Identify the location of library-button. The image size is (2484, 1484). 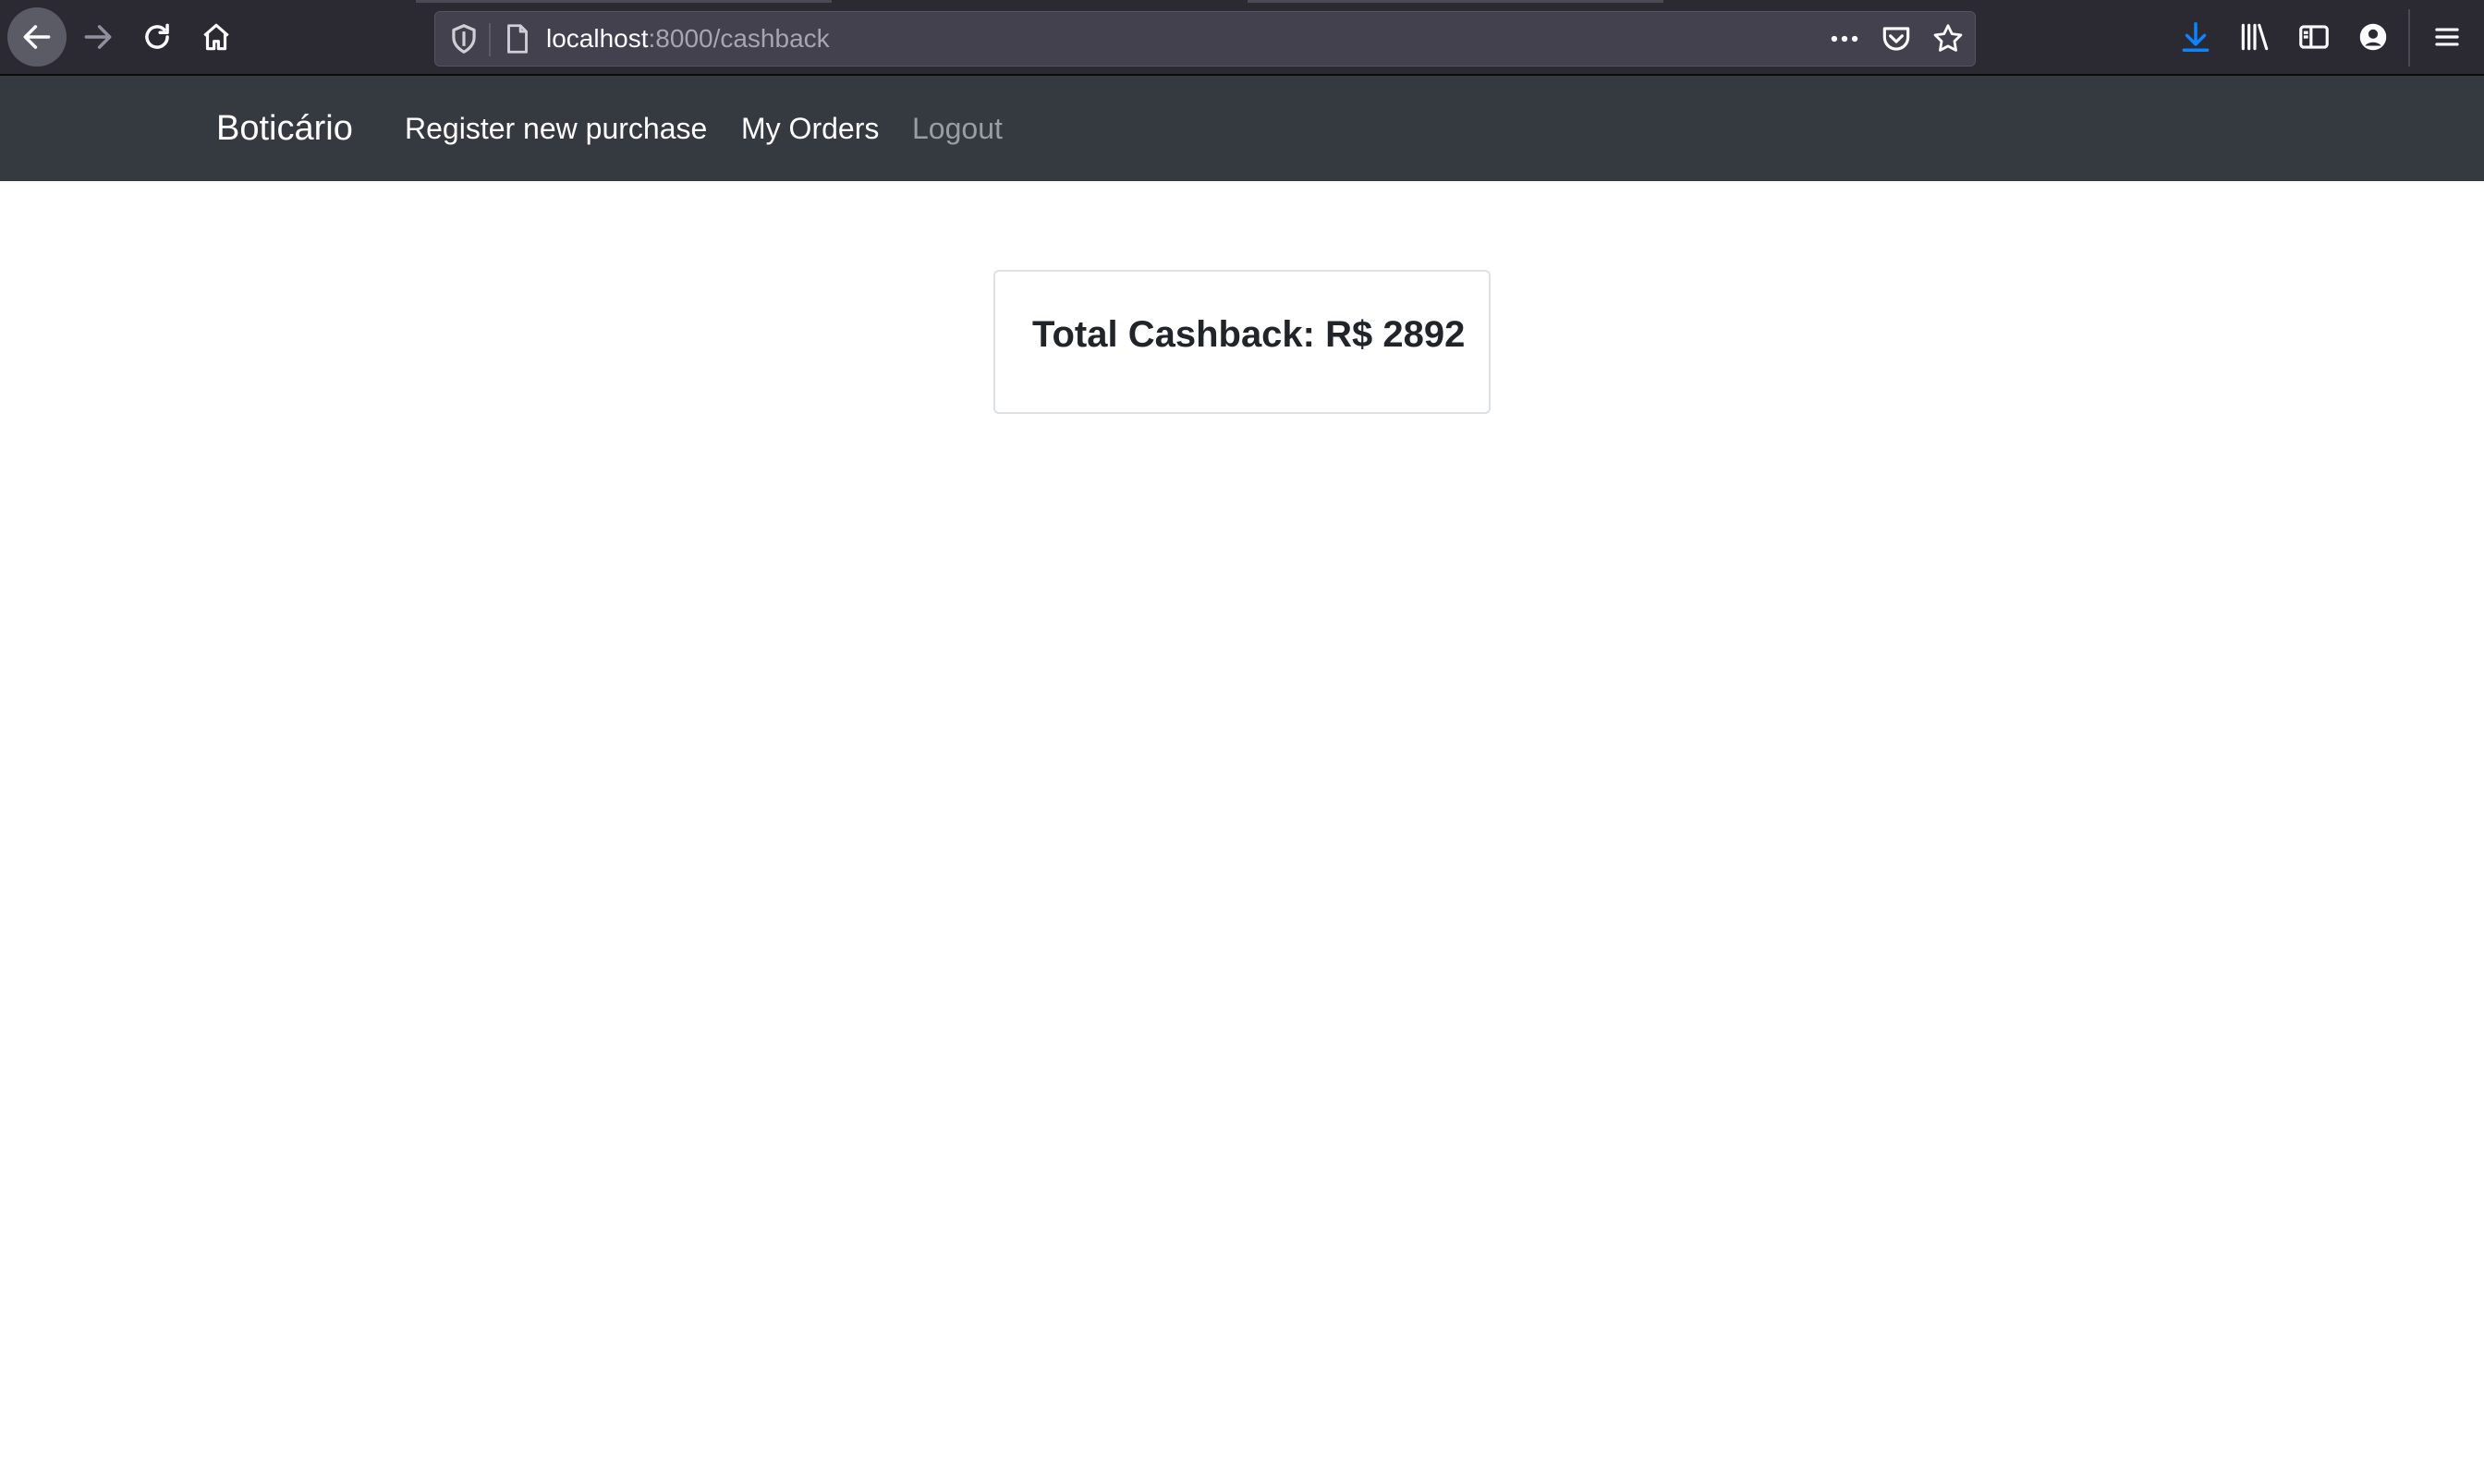
(2254, 37).